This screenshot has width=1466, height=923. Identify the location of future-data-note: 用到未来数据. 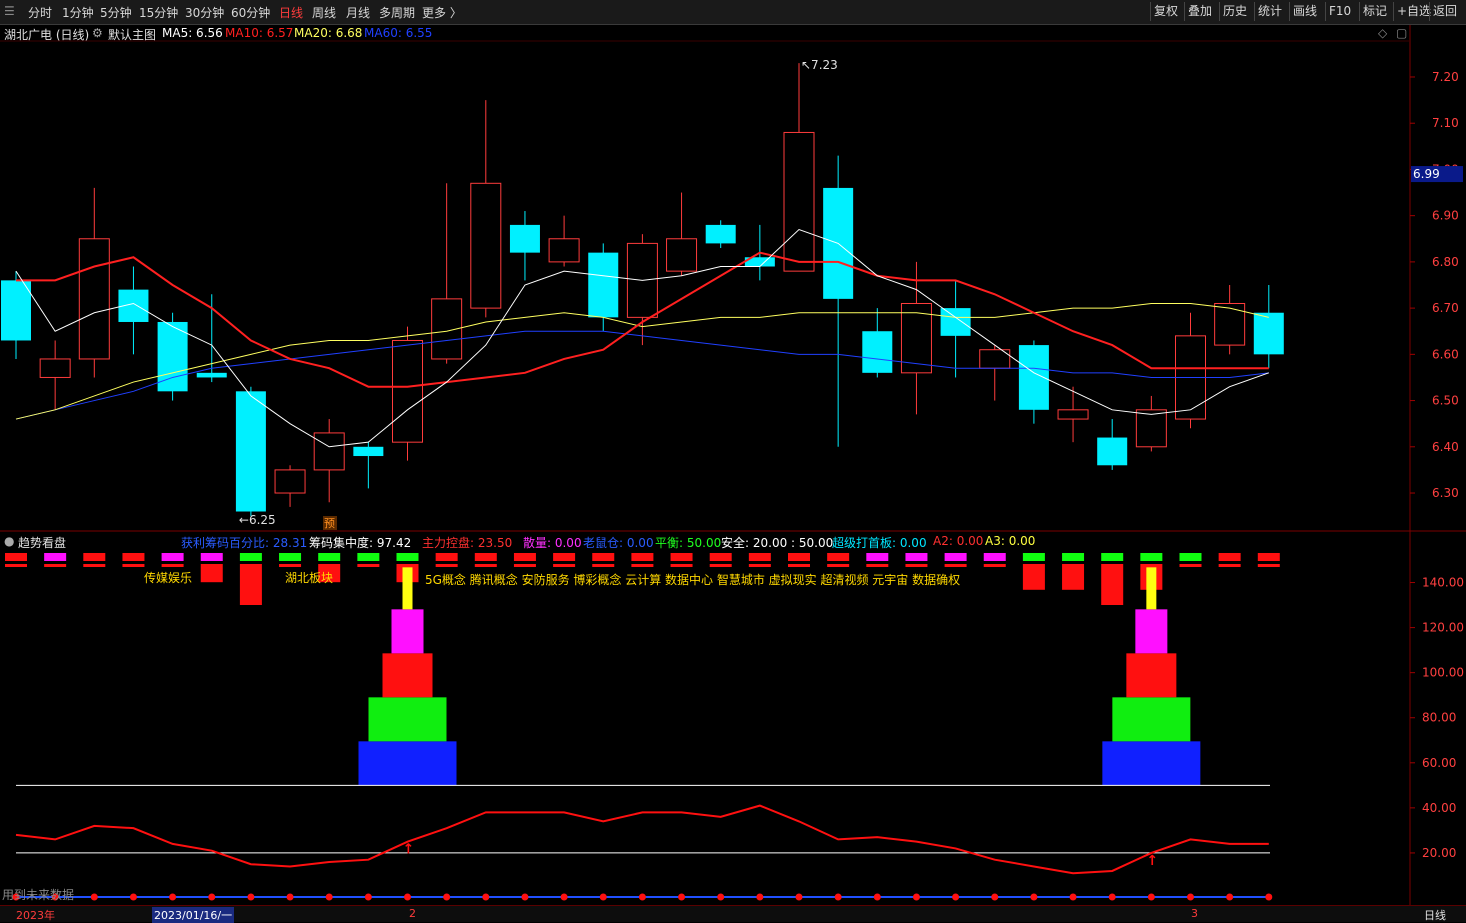
(38, 894).